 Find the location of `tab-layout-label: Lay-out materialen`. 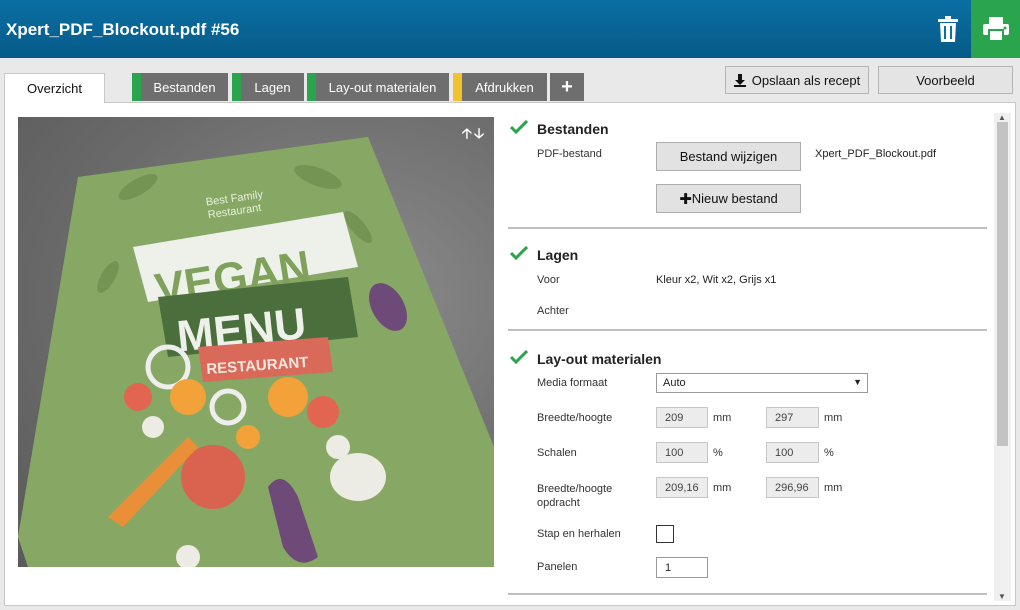

tab-layout-label: Lay-out materialen is located at coordinates (382, 87).